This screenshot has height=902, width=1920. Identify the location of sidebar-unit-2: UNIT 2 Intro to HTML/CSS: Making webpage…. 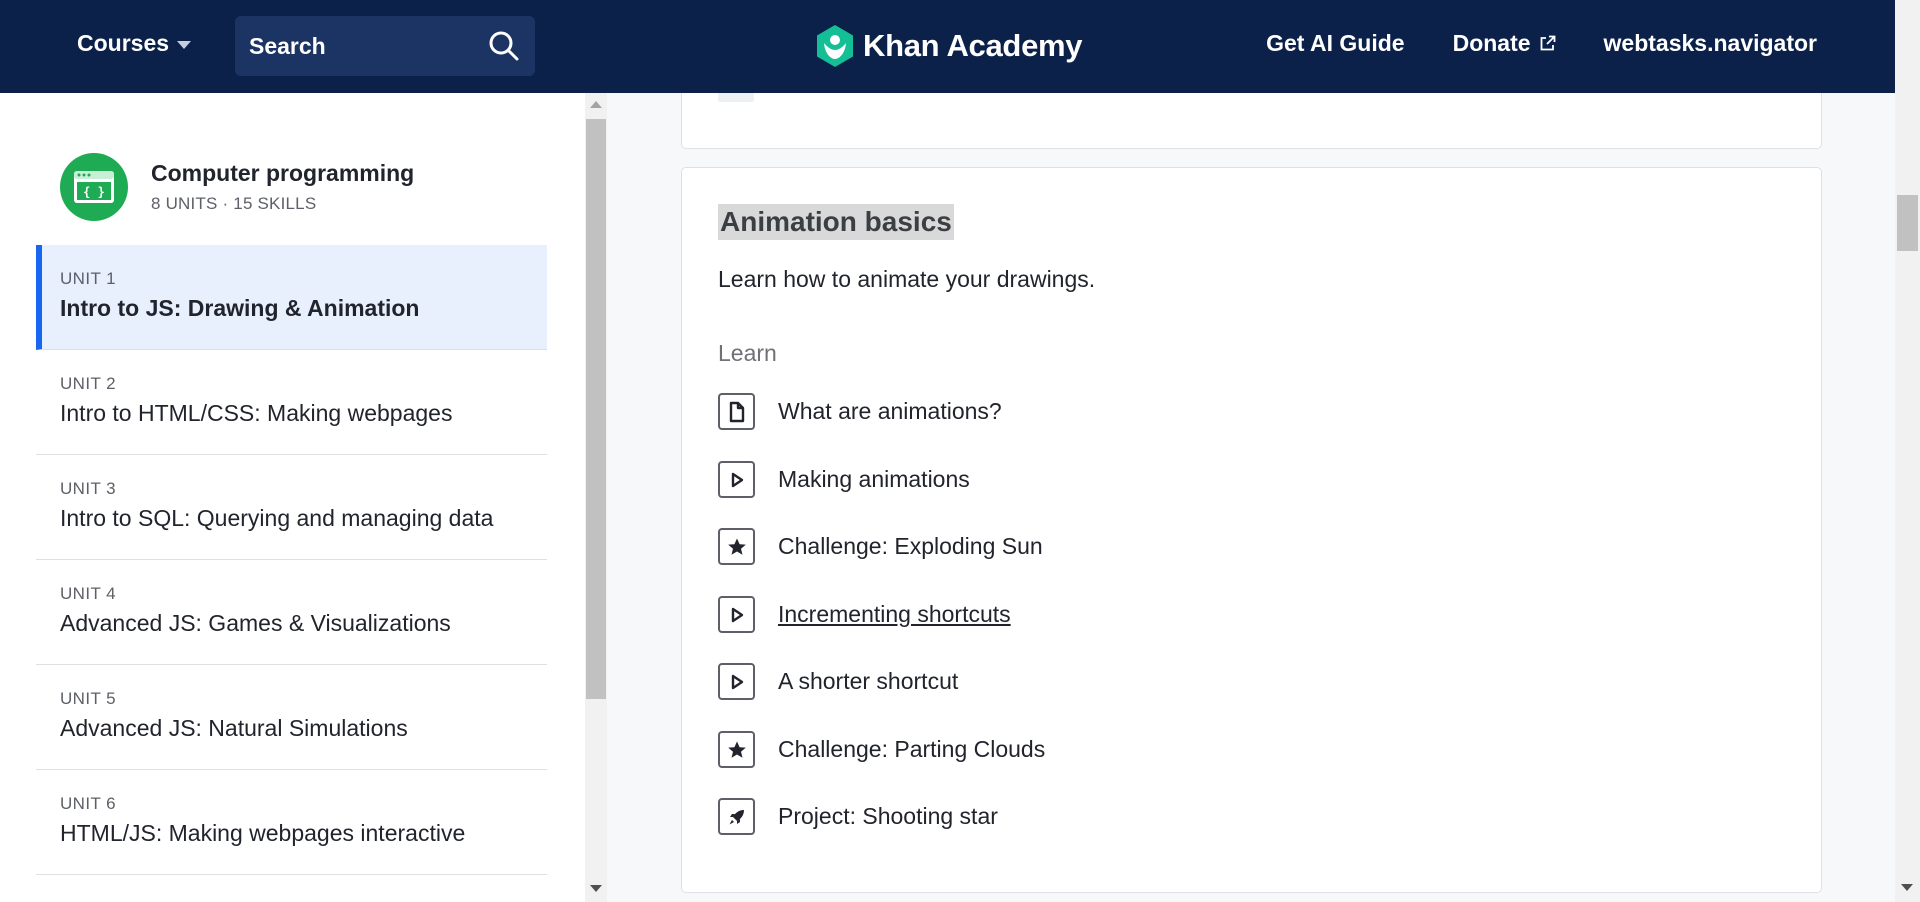
(291, 402).